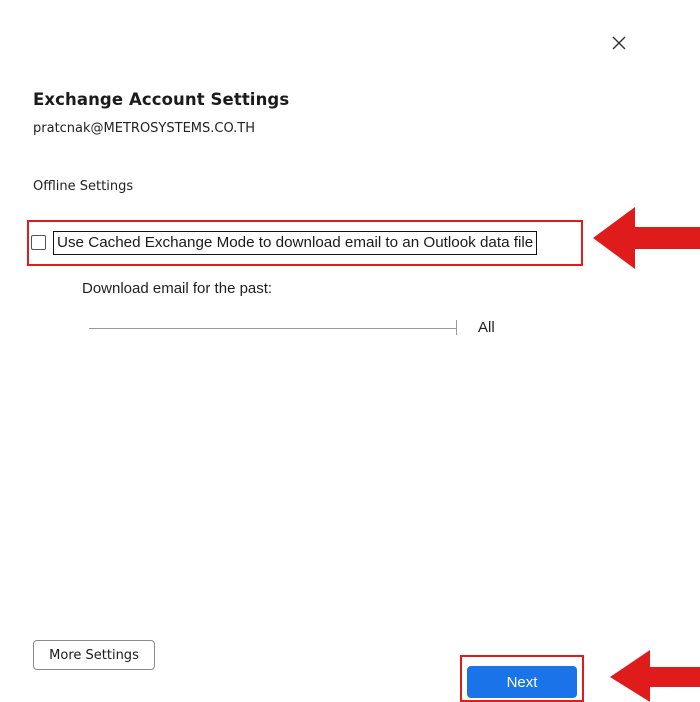  I want to click on download-period-slider, so click(273, 328).